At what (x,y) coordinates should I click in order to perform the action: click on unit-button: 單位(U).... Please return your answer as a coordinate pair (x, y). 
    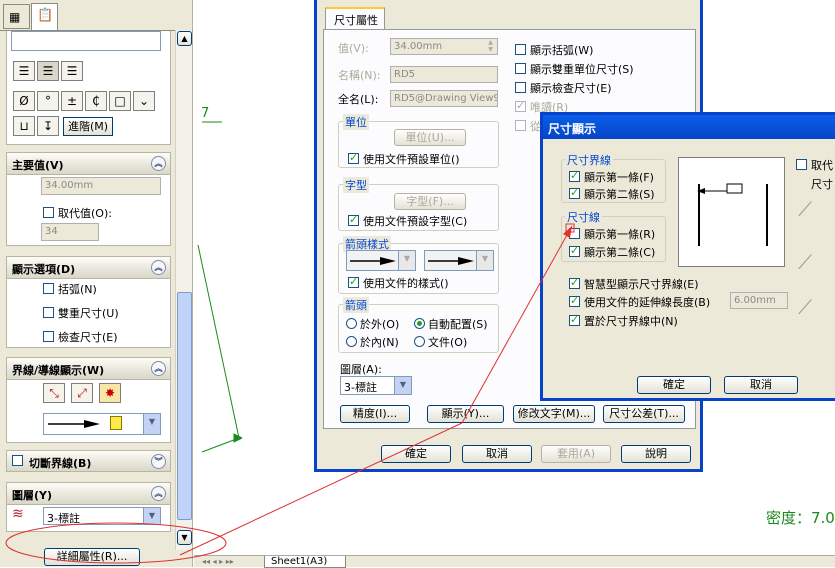
    Looking at the image, I should click on (430, 137).